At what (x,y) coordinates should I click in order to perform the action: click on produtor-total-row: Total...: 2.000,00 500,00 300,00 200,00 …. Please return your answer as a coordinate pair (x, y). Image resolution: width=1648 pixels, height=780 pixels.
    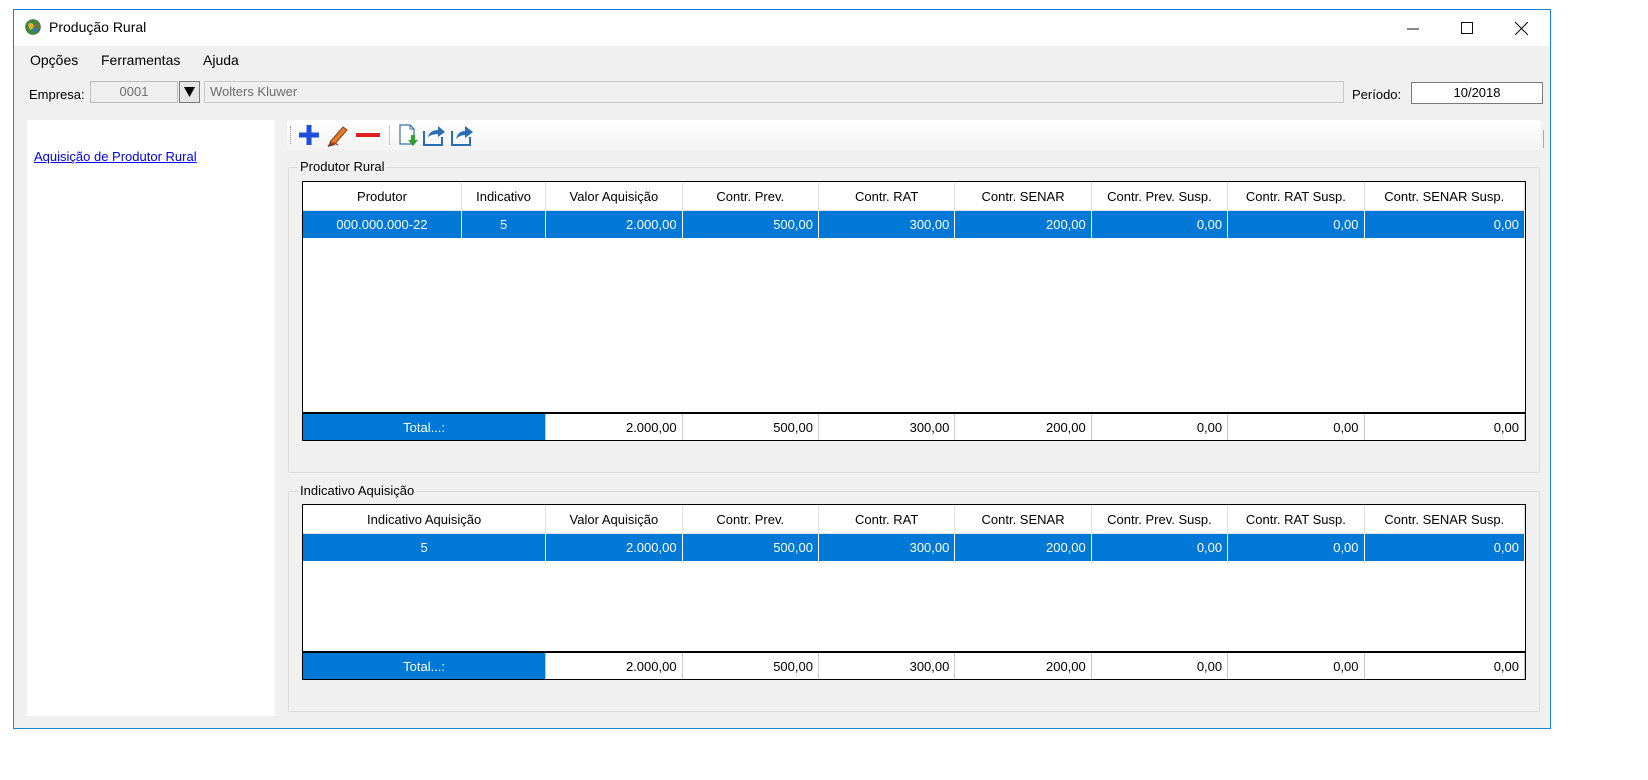
    Looking at the image, I should click on (914, 426).